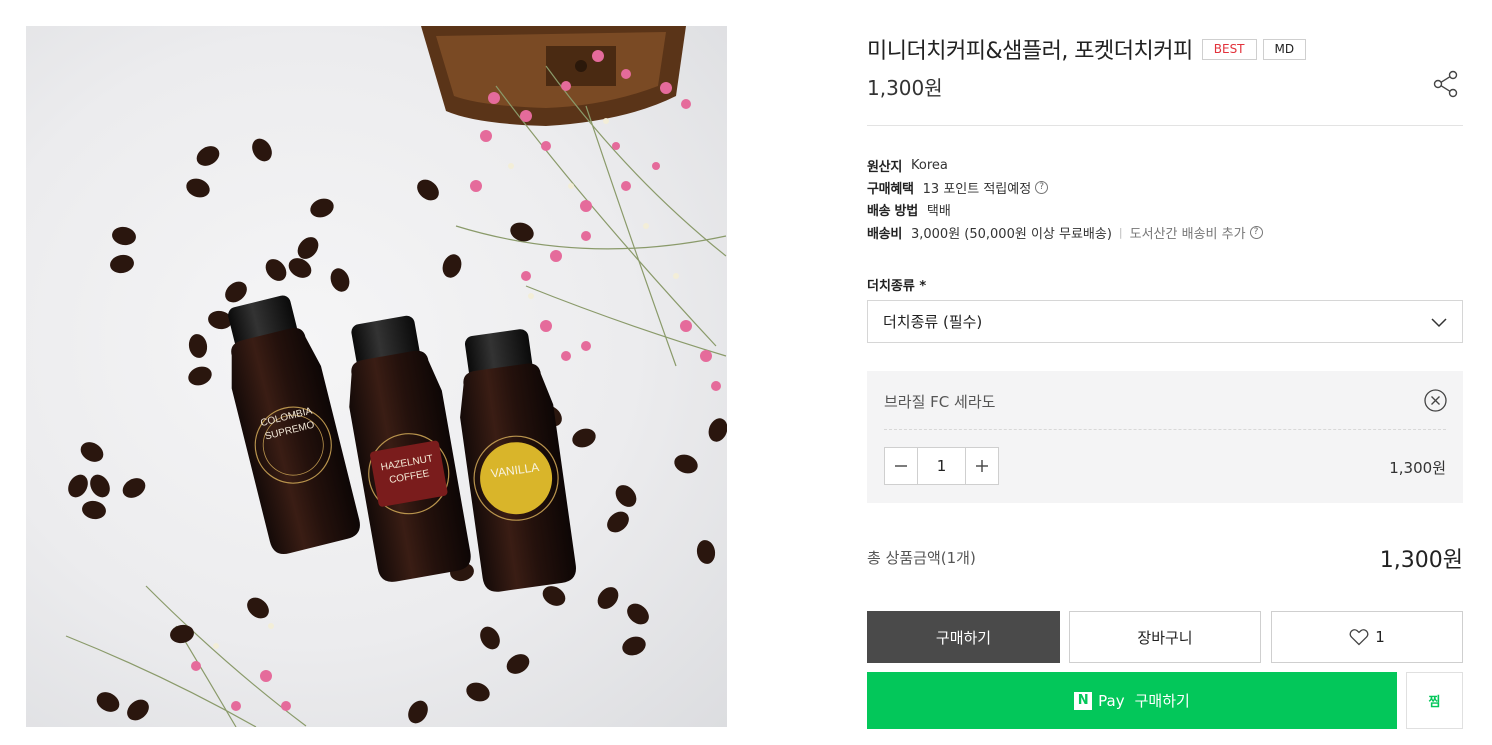 This screenshot has width=1492, height=745. I want to click on option-select-placeholder: 더치종류 (필수), so click(933, 322).